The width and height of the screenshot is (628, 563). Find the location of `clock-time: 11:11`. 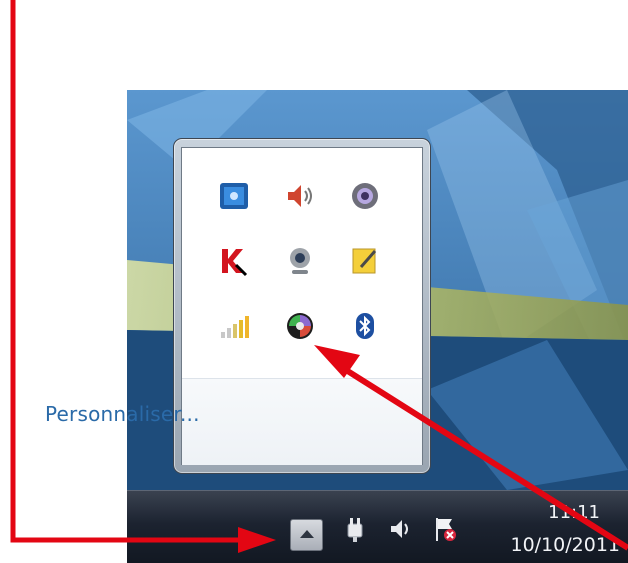

clock-time: 11:11 is located at coordinates (574, 512).